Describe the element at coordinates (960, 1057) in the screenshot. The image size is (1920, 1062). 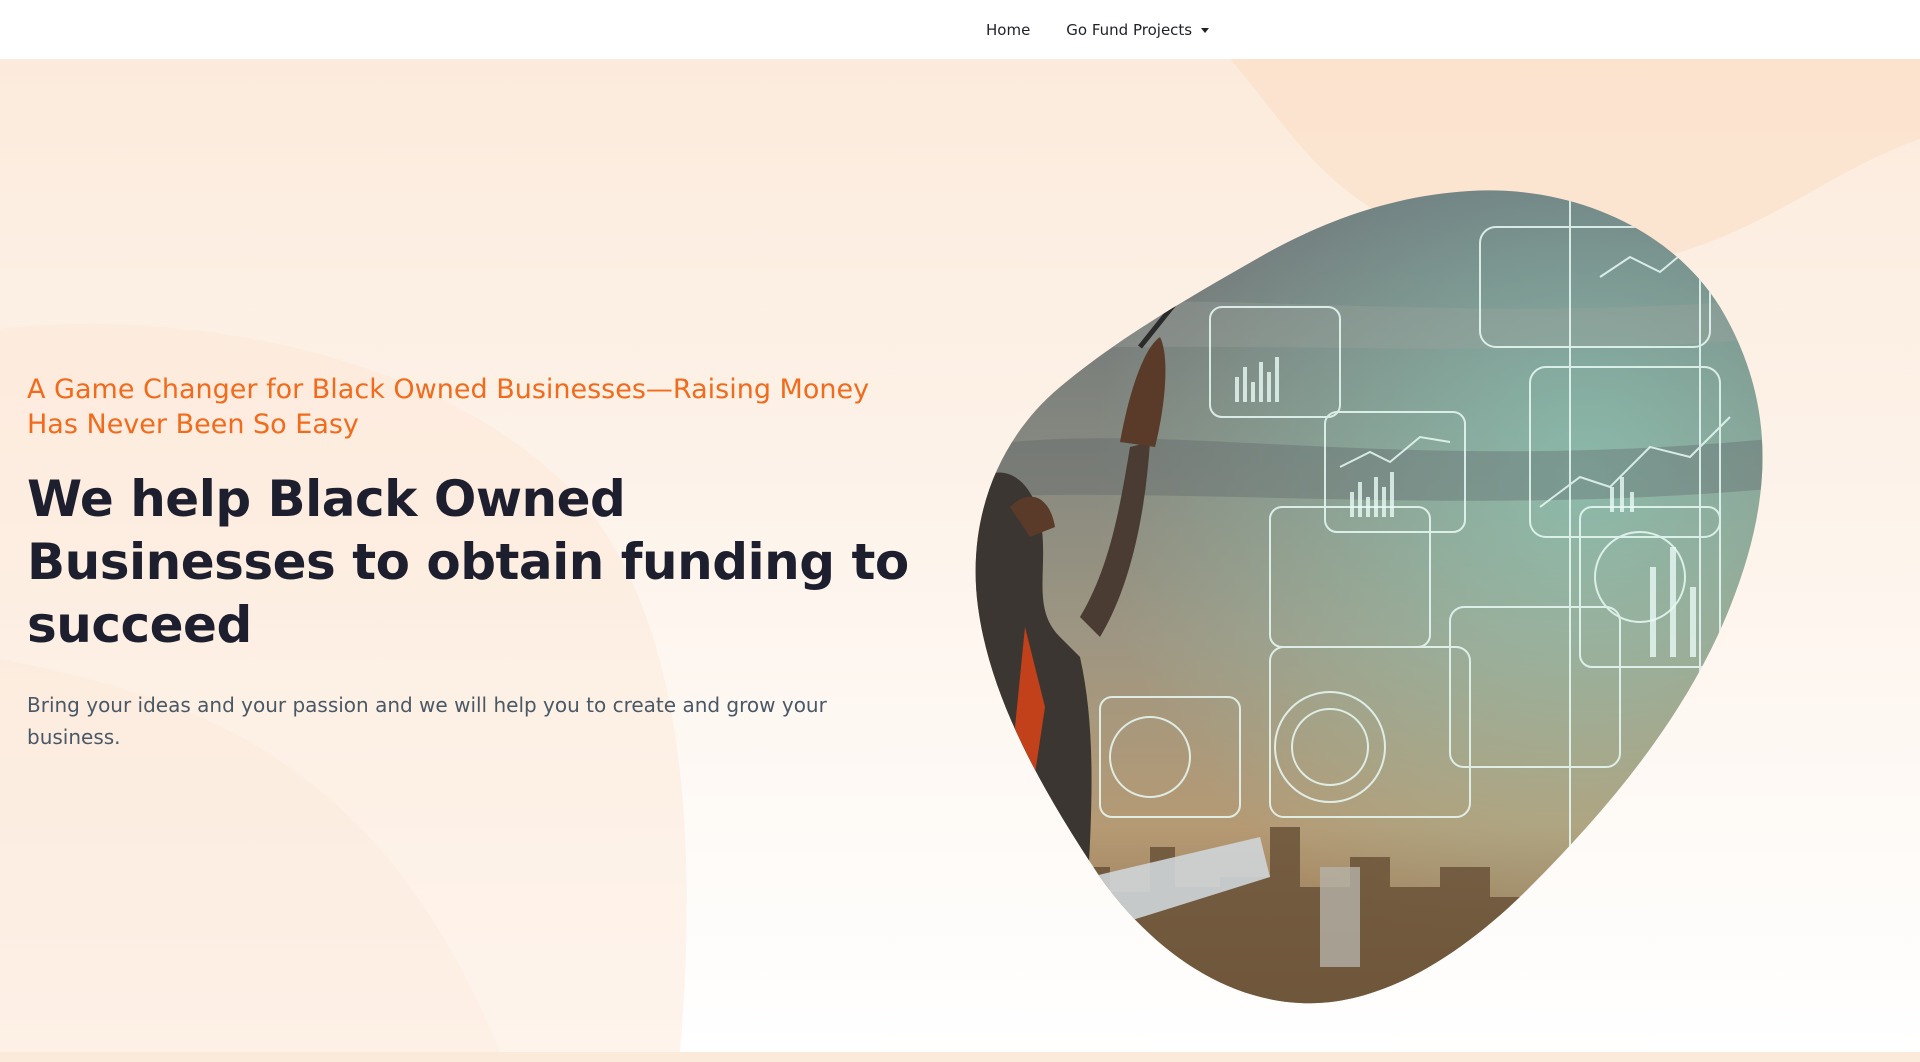
I see `section-divider-strip` at that location.